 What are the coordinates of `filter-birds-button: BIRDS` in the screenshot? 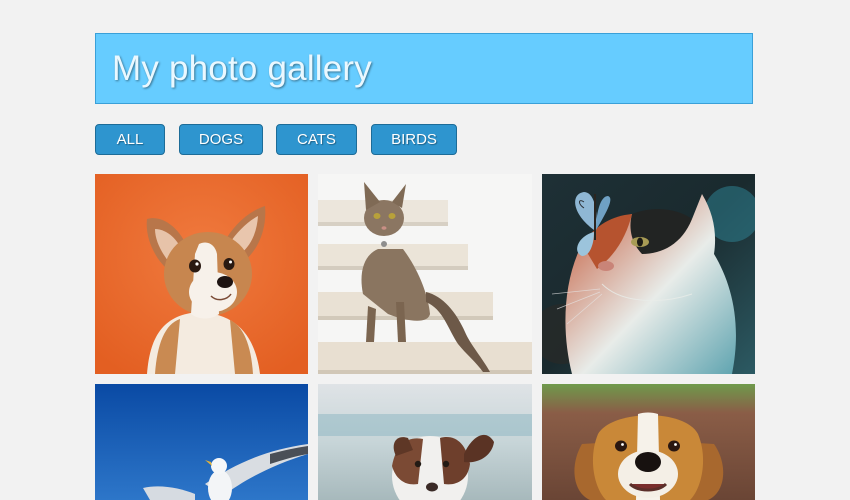 It's located at (414, 139).